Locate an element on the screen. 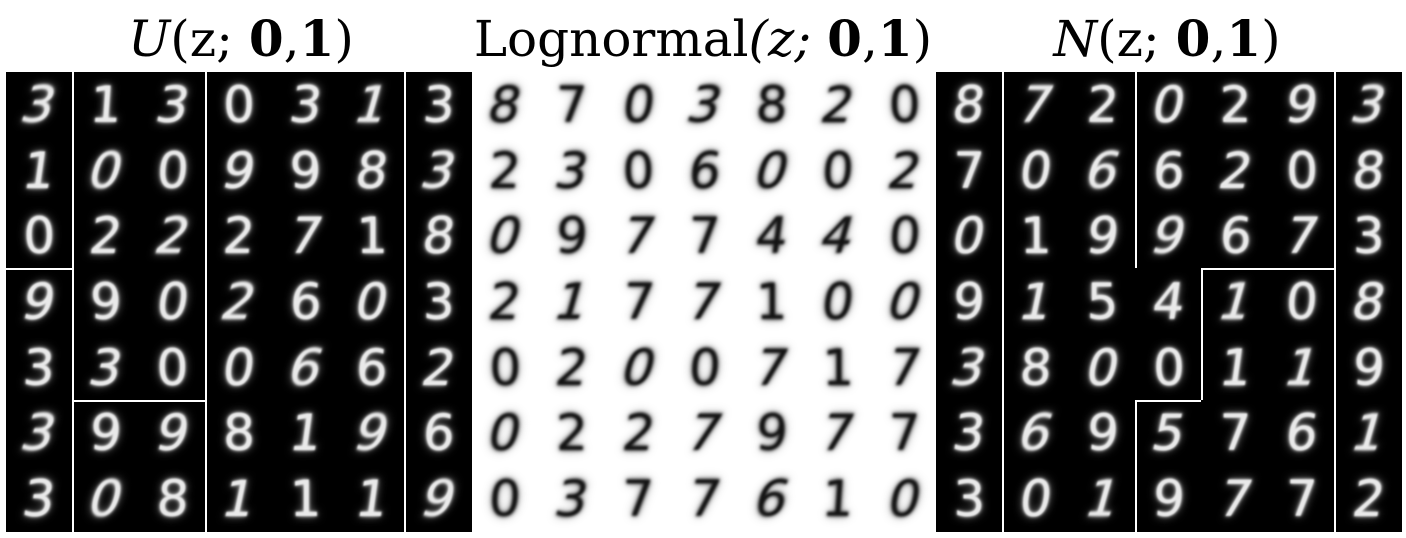 The width and height of the screenshot is (1406, 538). sample-cell: 6 is located at coordinates (705, 170).